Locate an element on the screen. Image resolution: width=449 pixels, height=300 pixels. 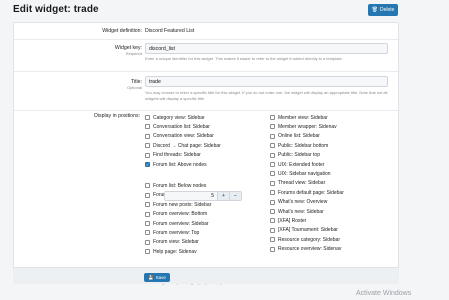
position-checkbox: Discord → Chat page: Sidebar is located at coordinates (183, 145).